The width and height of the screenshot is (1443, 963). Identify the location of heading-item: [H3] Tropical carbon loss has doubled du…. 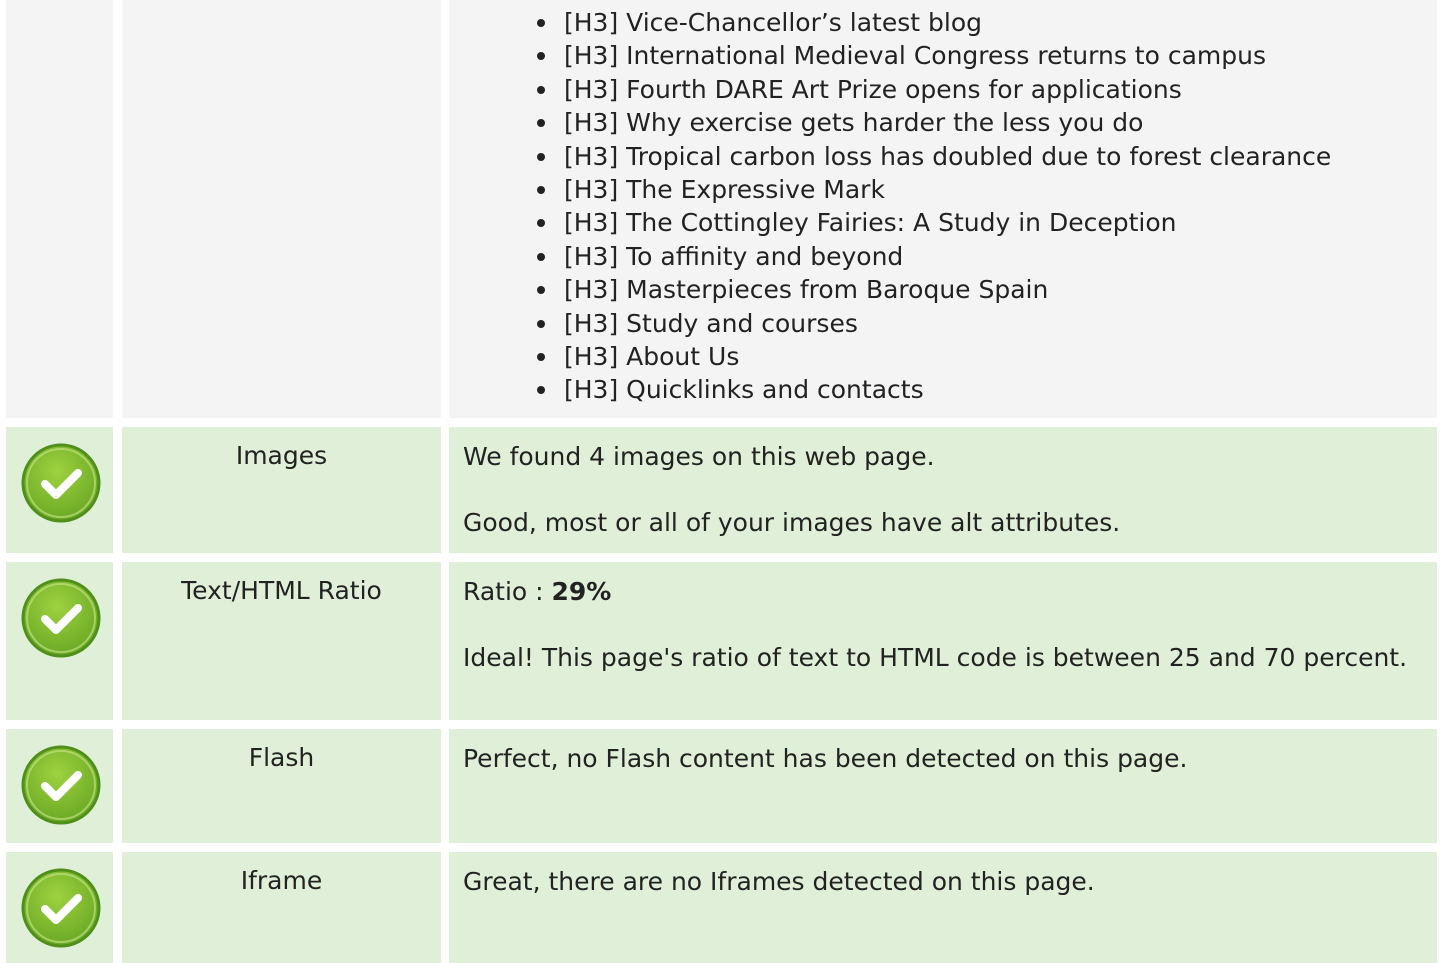
(934, 156).